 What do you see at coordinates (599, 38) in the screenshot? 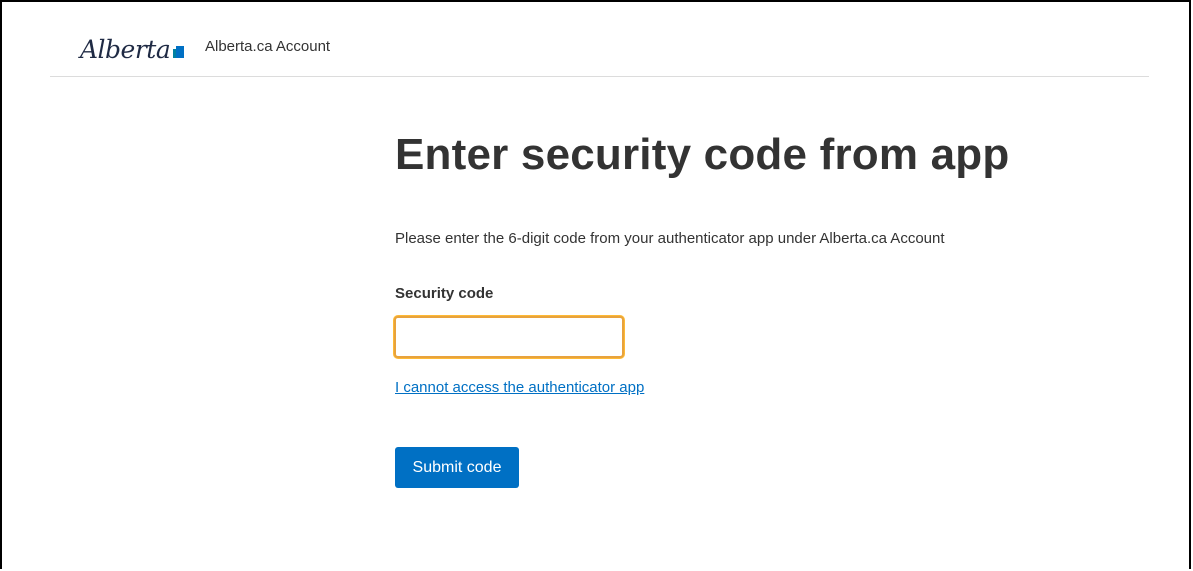
I see `site-header: Alberta Alberta.ca Account` at bounding box center [599, 38].